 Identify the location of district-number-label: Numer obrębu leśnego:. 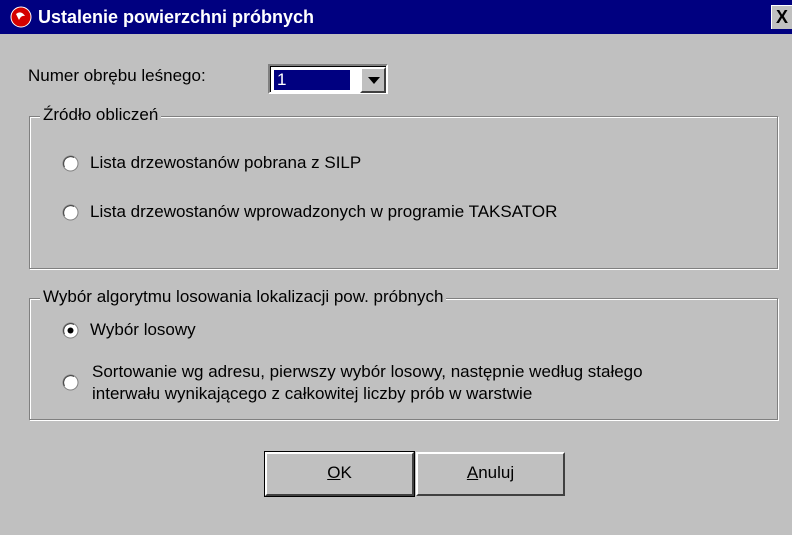
(117, 75).